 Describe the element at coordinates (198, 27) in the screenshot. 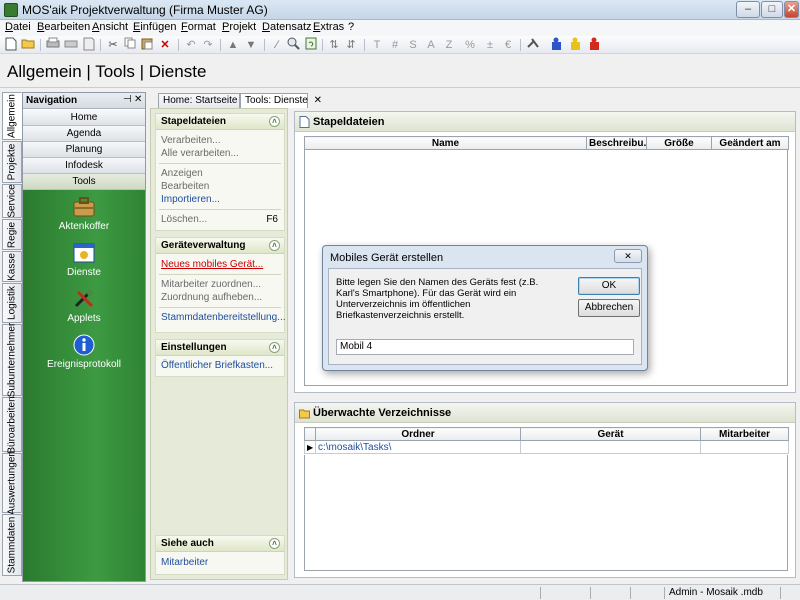

I see `menu-format: Format` at that location.